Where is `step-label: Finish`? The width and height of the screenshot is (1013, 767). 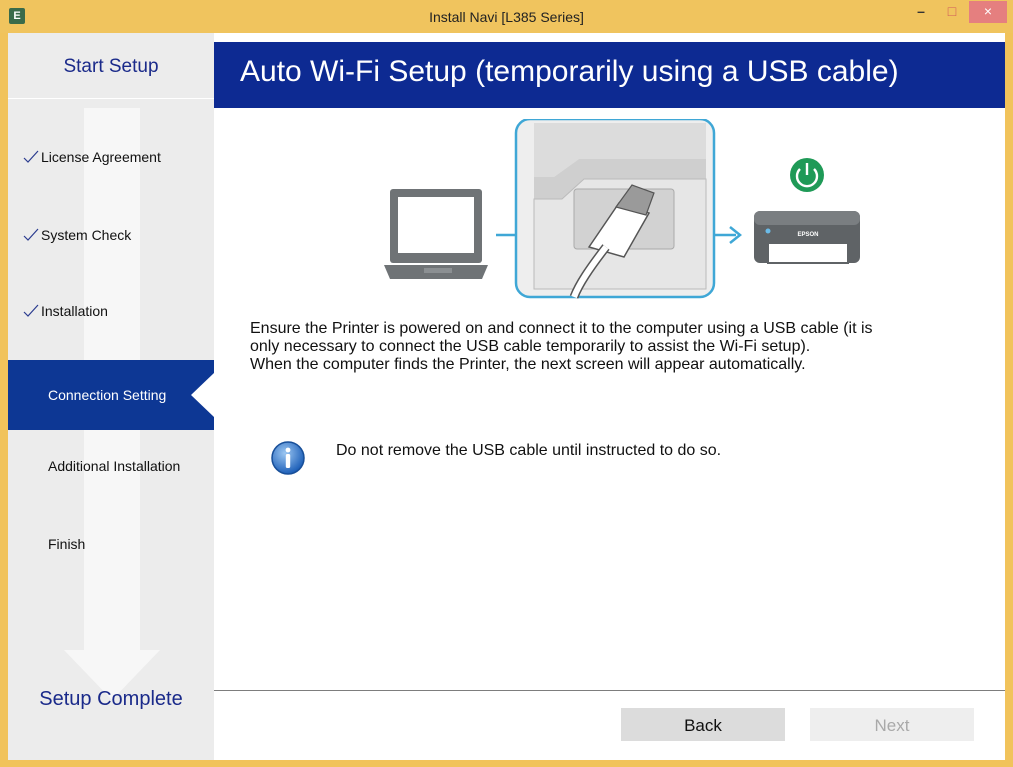 step-label: Finish is located at coordinates (67, 544).